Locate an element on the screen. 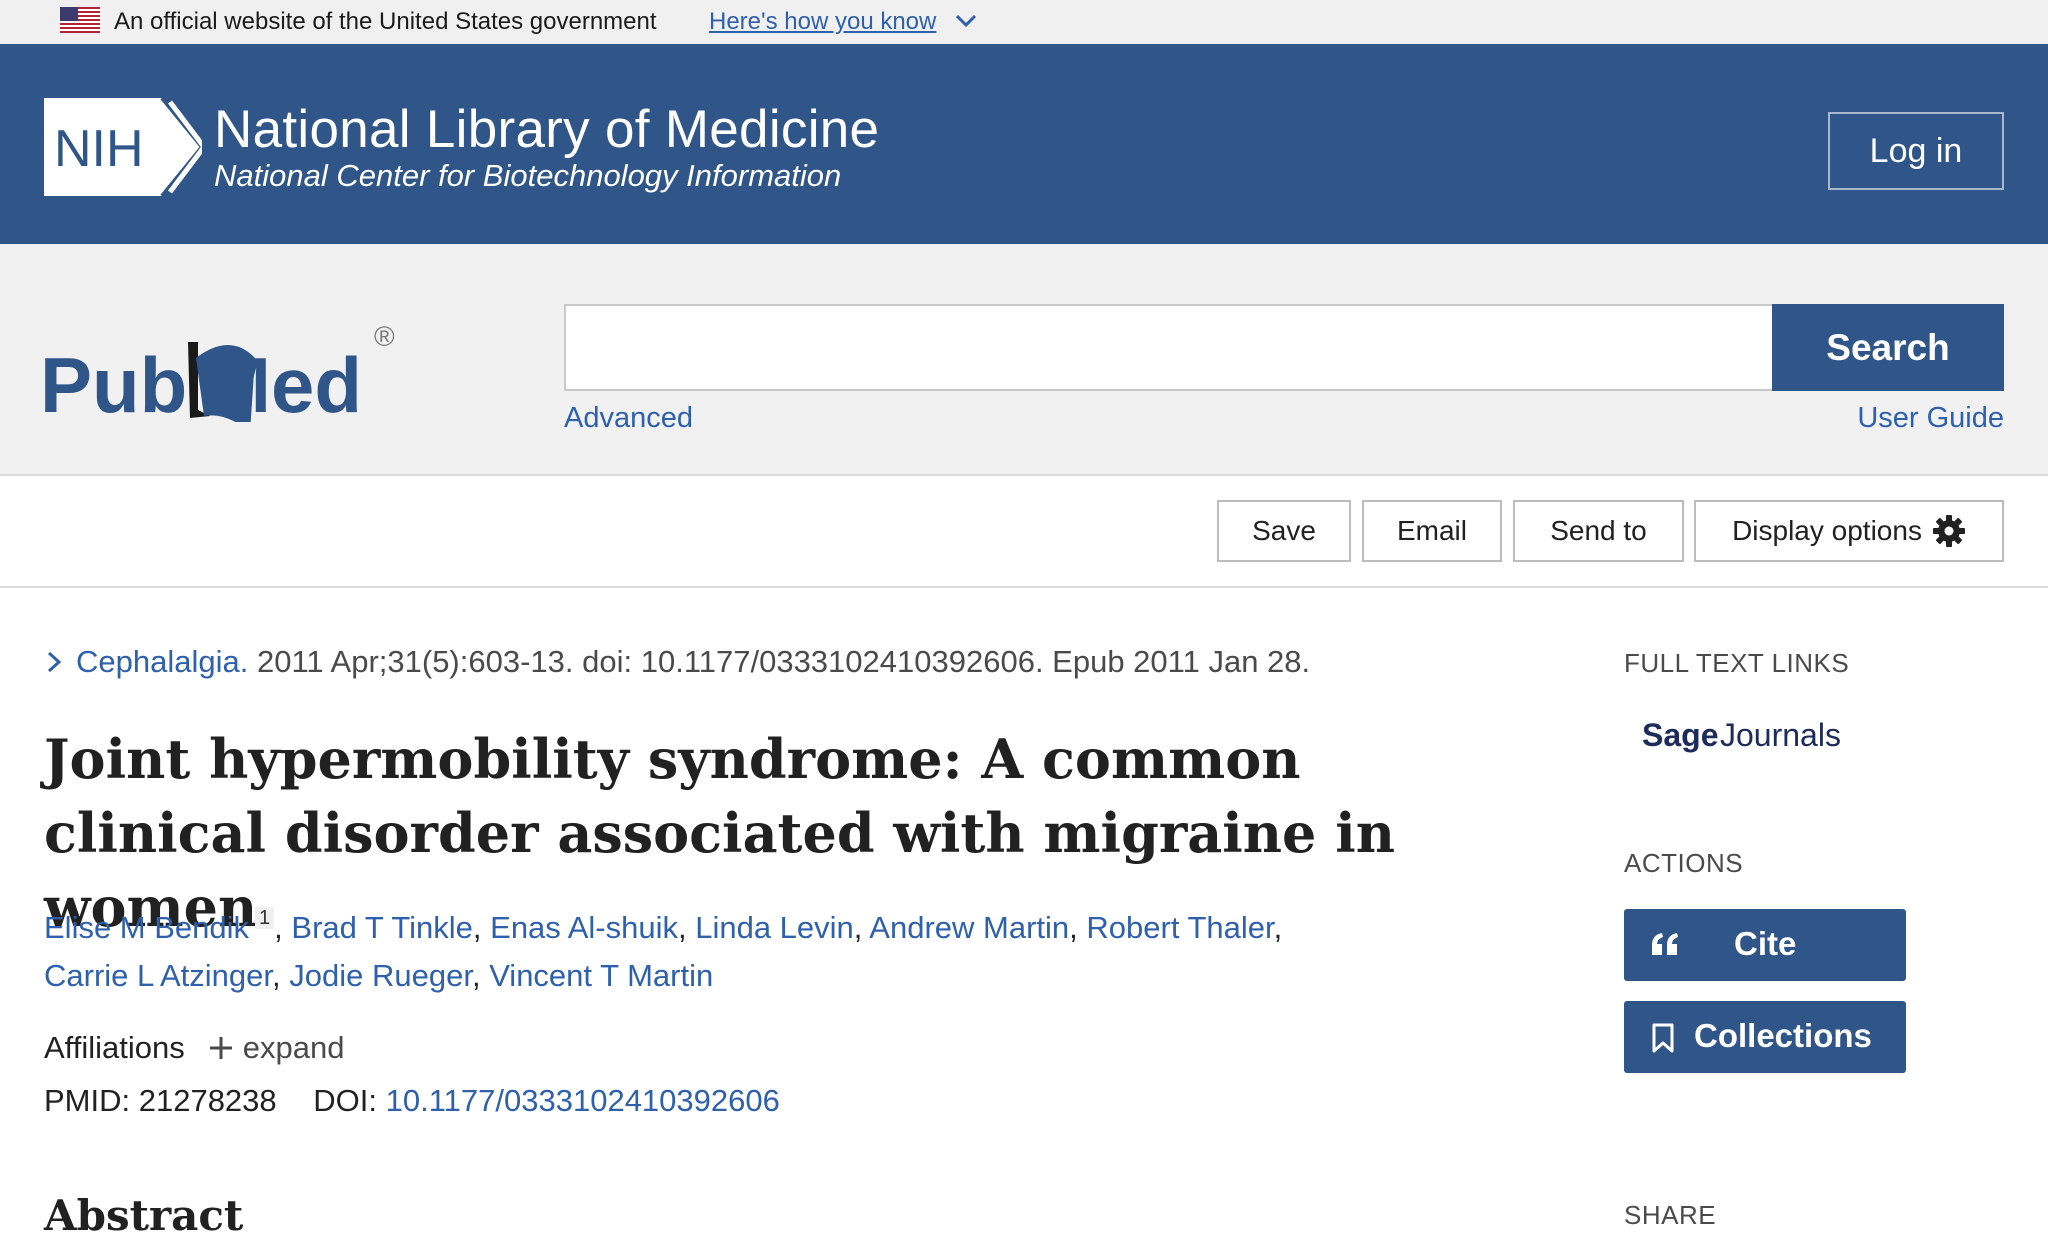 The height and width of the screenshot is (1258, 2048). author-link: Linda Levin is located at coordinates (774, 927).